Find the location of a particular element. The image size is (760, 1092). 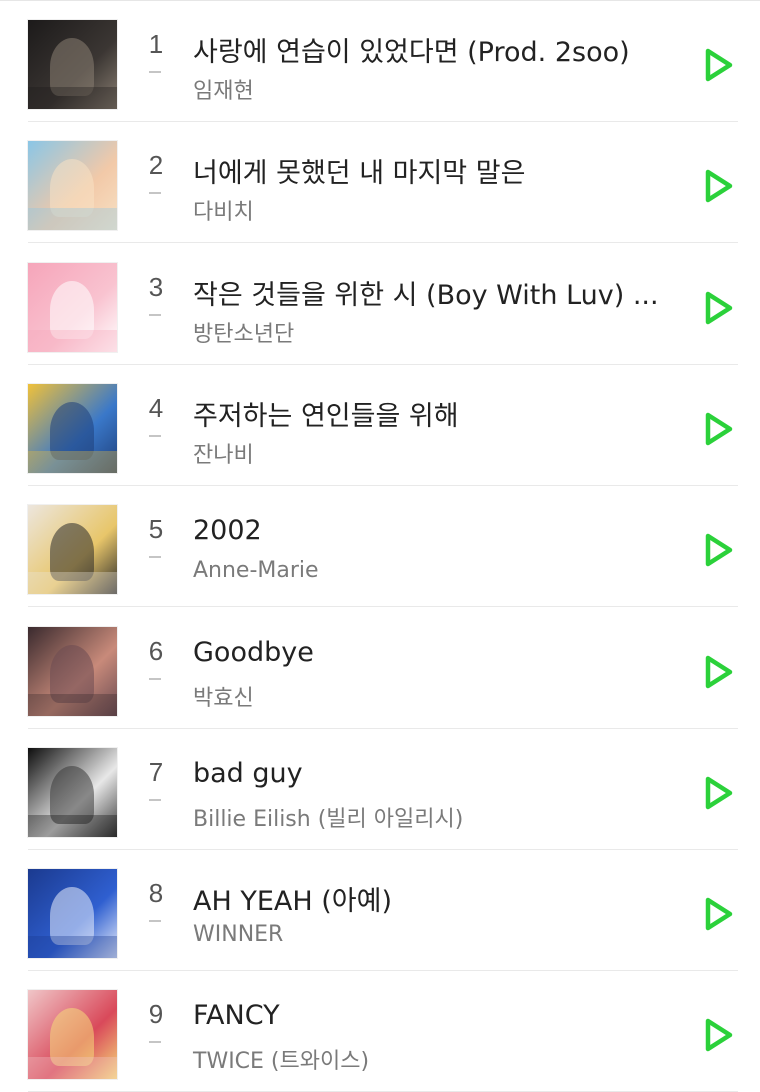

rank-number: 3 is located at coordinates (156, 286).